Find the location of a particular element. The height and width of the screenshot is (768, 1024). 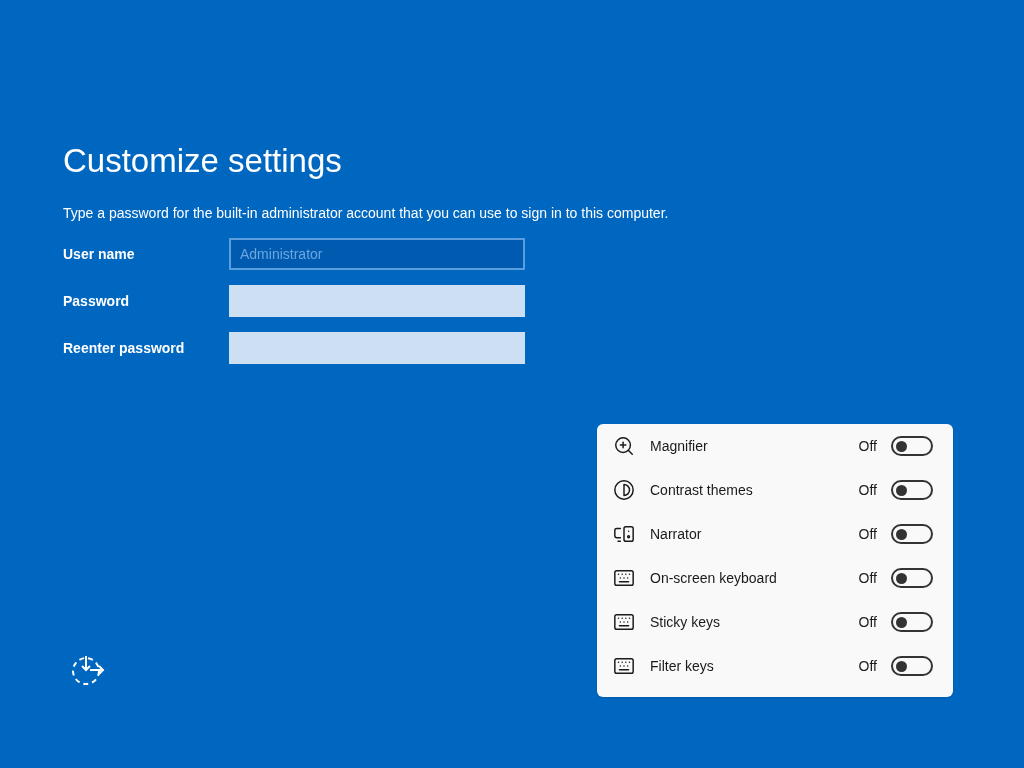

field-label: Reenter password is located at coordinates (124, 348).